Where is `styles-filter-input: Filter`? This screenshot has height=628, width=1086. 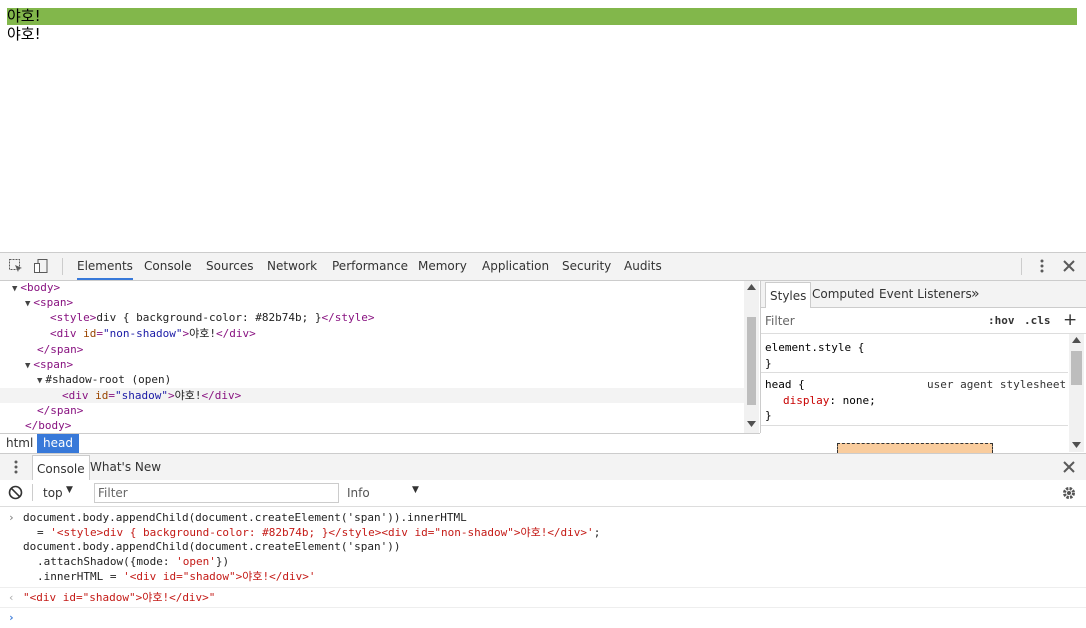
styles-filter-input: Filter is located at coordinates (780, 321).